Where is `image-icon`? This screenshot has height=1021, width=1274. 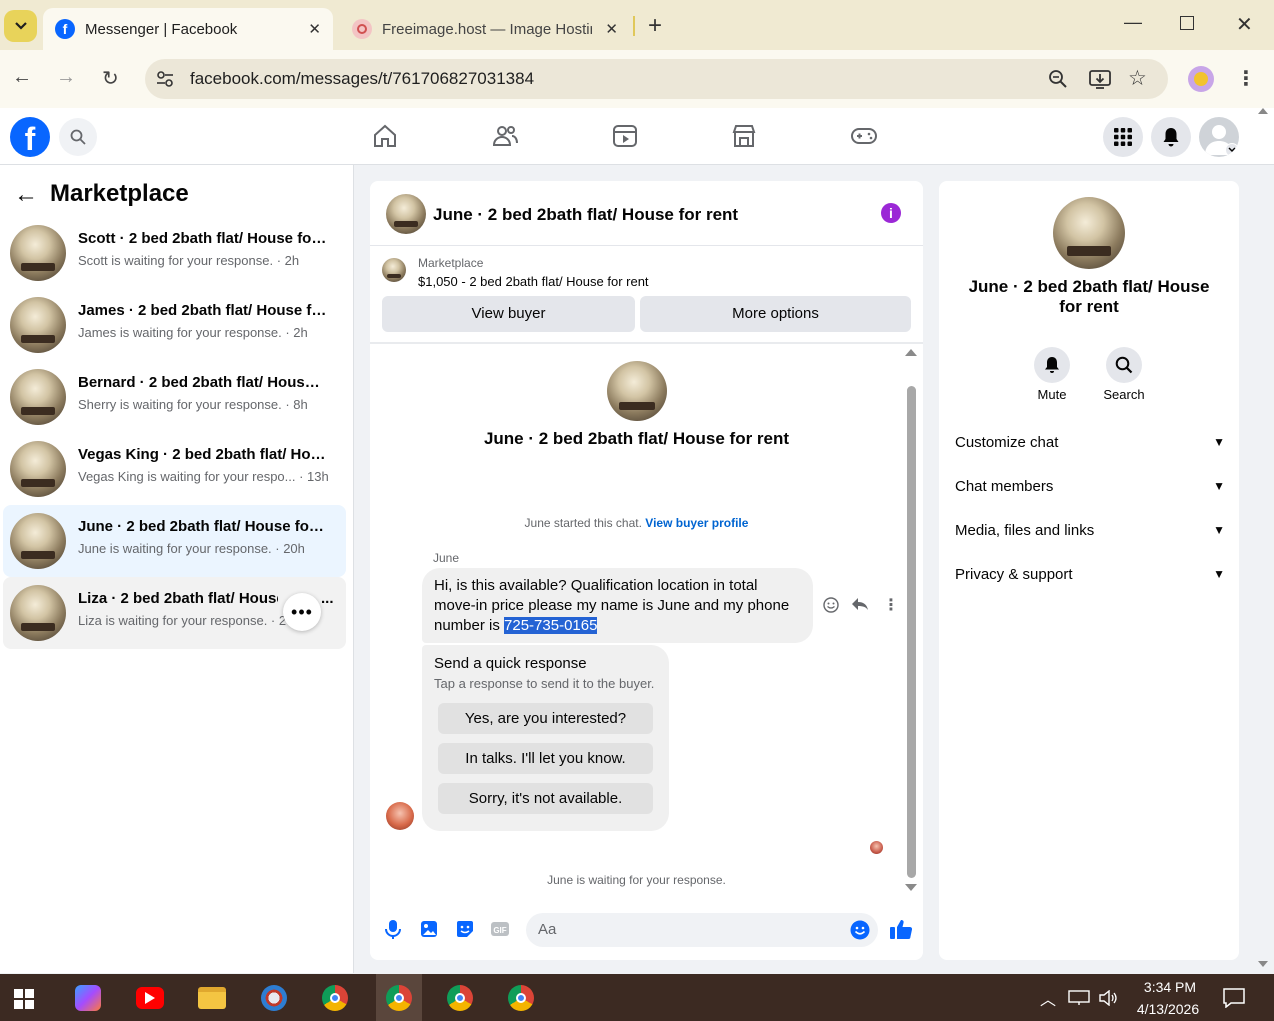
image-icon is located at coordinates (429, 929).